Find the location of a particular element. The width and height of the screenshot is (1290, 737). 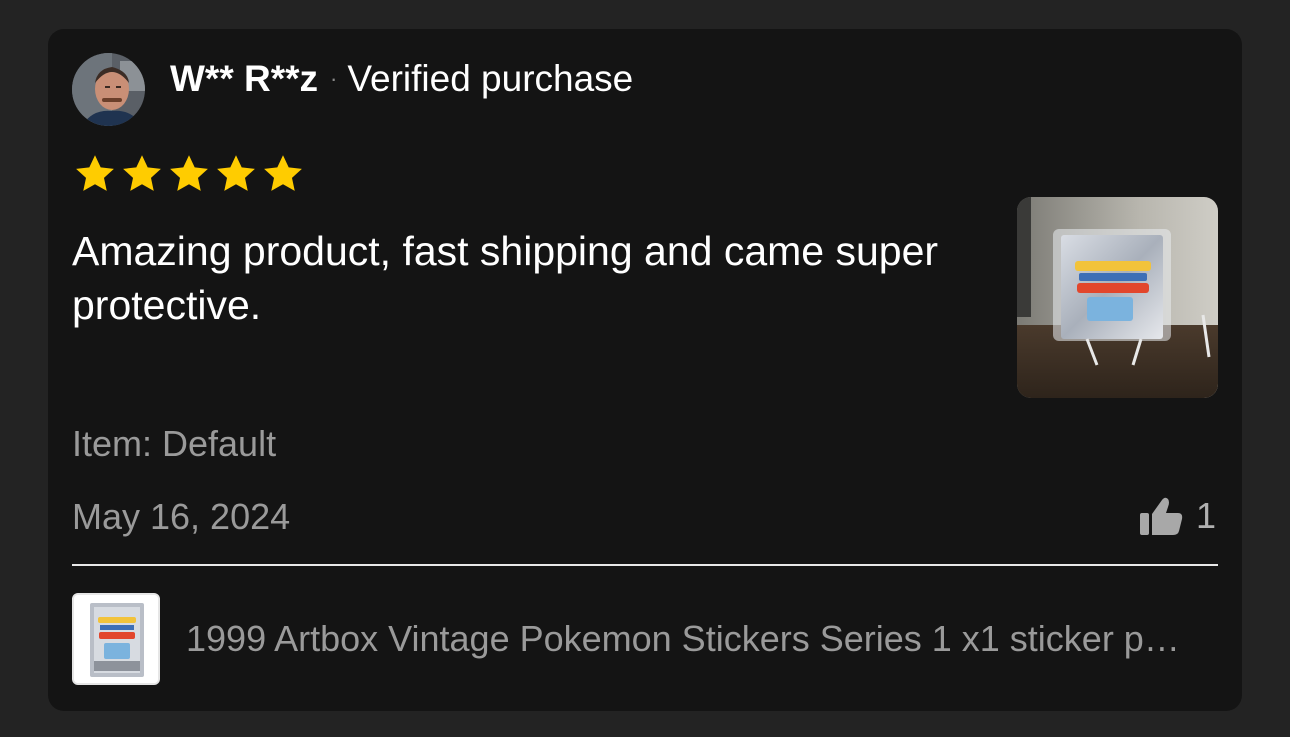

divider is located at coordinates (645, 565).